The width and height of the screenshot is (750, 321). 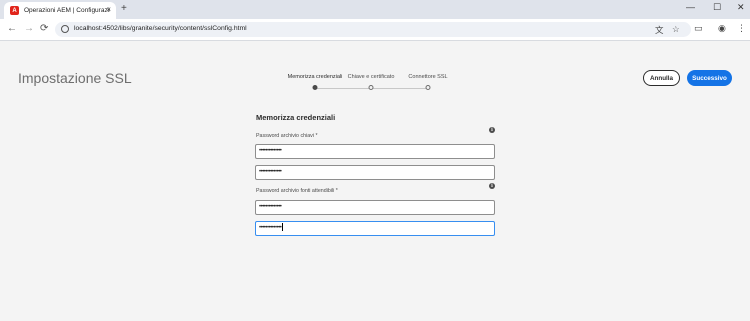 What do you see at coordinates (75, 78) in the screenshot?
I see `page-title: Impostazione SSL` at bounding box center [75, 78].